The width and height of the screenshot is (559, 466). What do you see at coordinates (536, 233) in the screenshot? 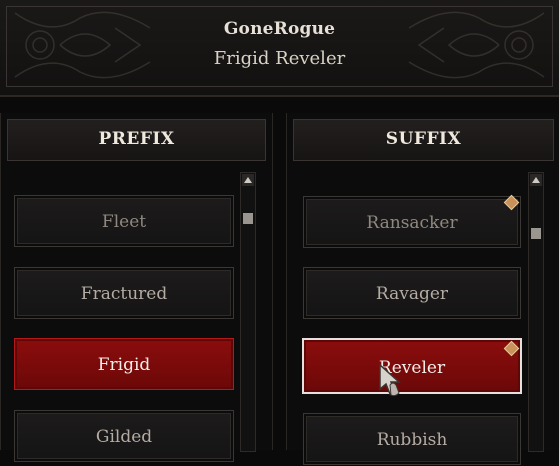
I see `suffix-scroll-thumb` at bounding box center [536, 233].